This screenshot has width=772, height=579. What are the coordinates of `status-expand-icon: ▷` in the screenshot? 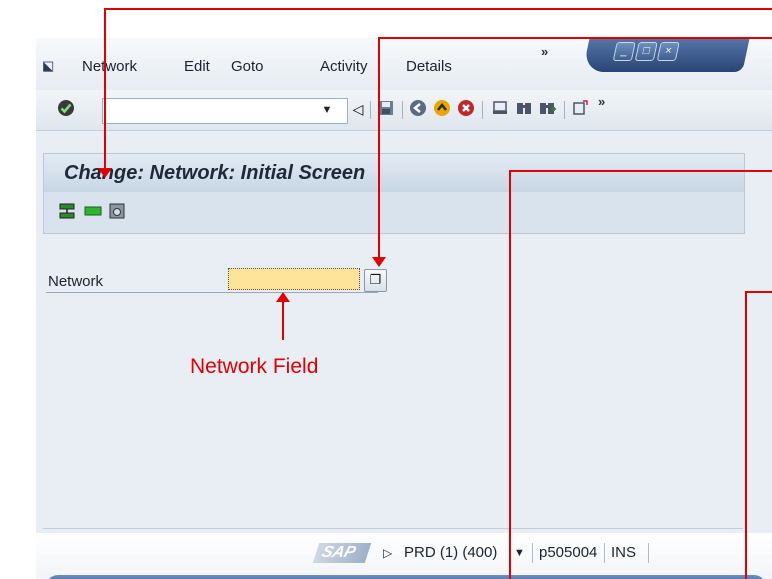 It's located at (387, 553).